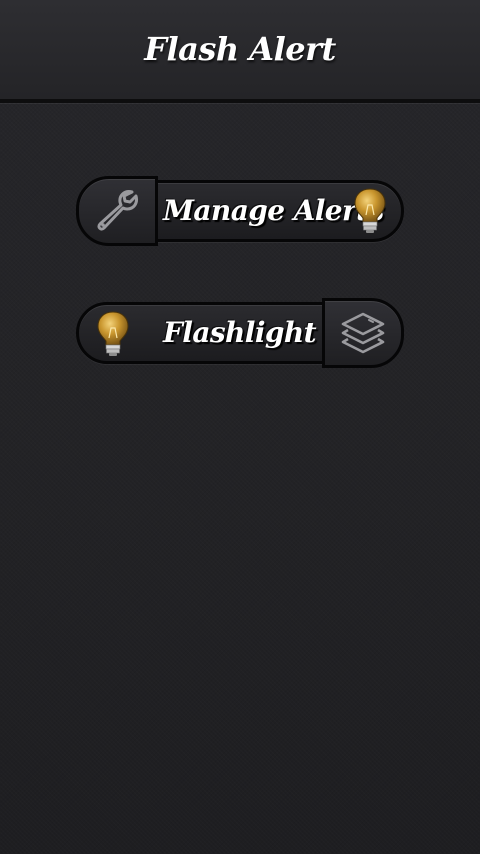 The image size is (480, 854). I want to click on layers-icon, so click(363, 333).